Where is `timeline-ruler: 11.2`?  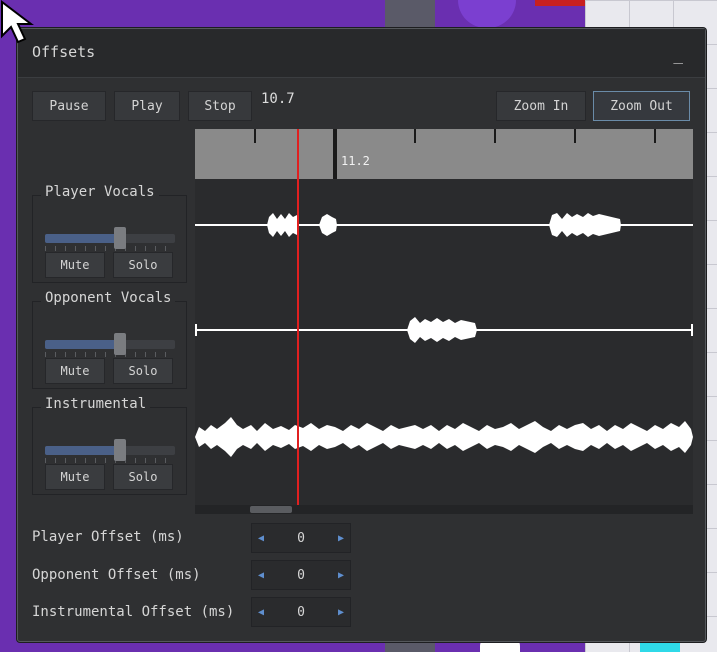 timeline-ruler: 11.2 is located at coordinates (444, 154).